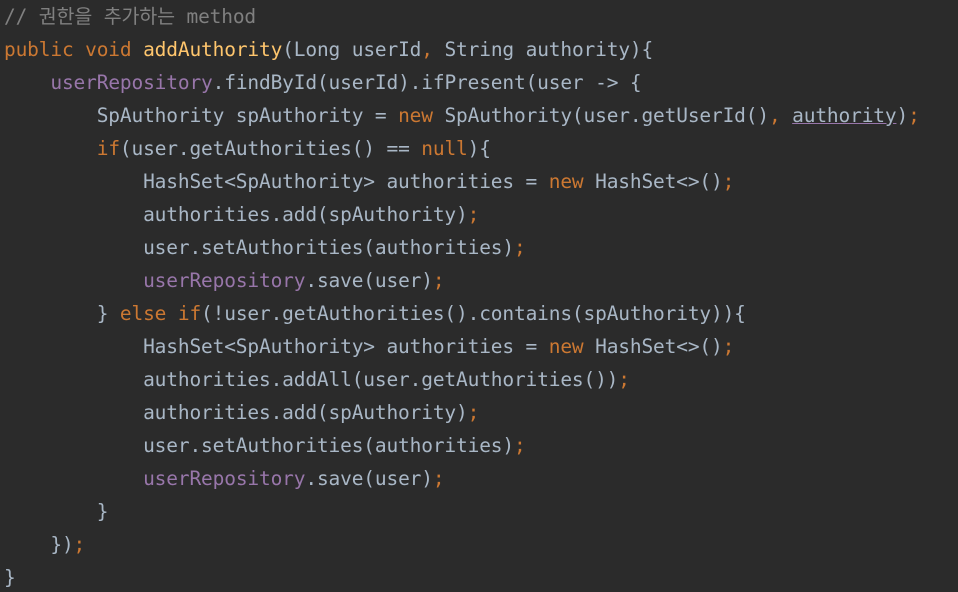  What do you see at coordinates (606, 115) in the screenshot?
I see `code-token: SpAuthority(user.getUserId()` at bounding box center [606, 115].